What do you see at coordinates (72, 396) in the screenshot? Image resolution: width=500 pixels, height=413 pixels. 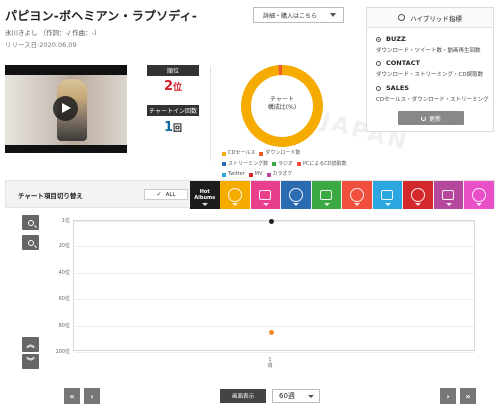 I see `first-page-button: «` at bounding box center [72, 396].